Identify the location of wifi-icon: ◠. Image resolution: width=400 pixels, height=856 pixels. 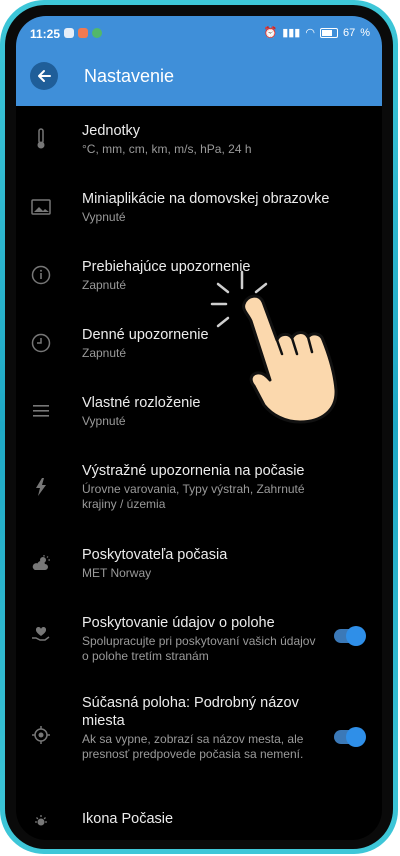
(310, 33).